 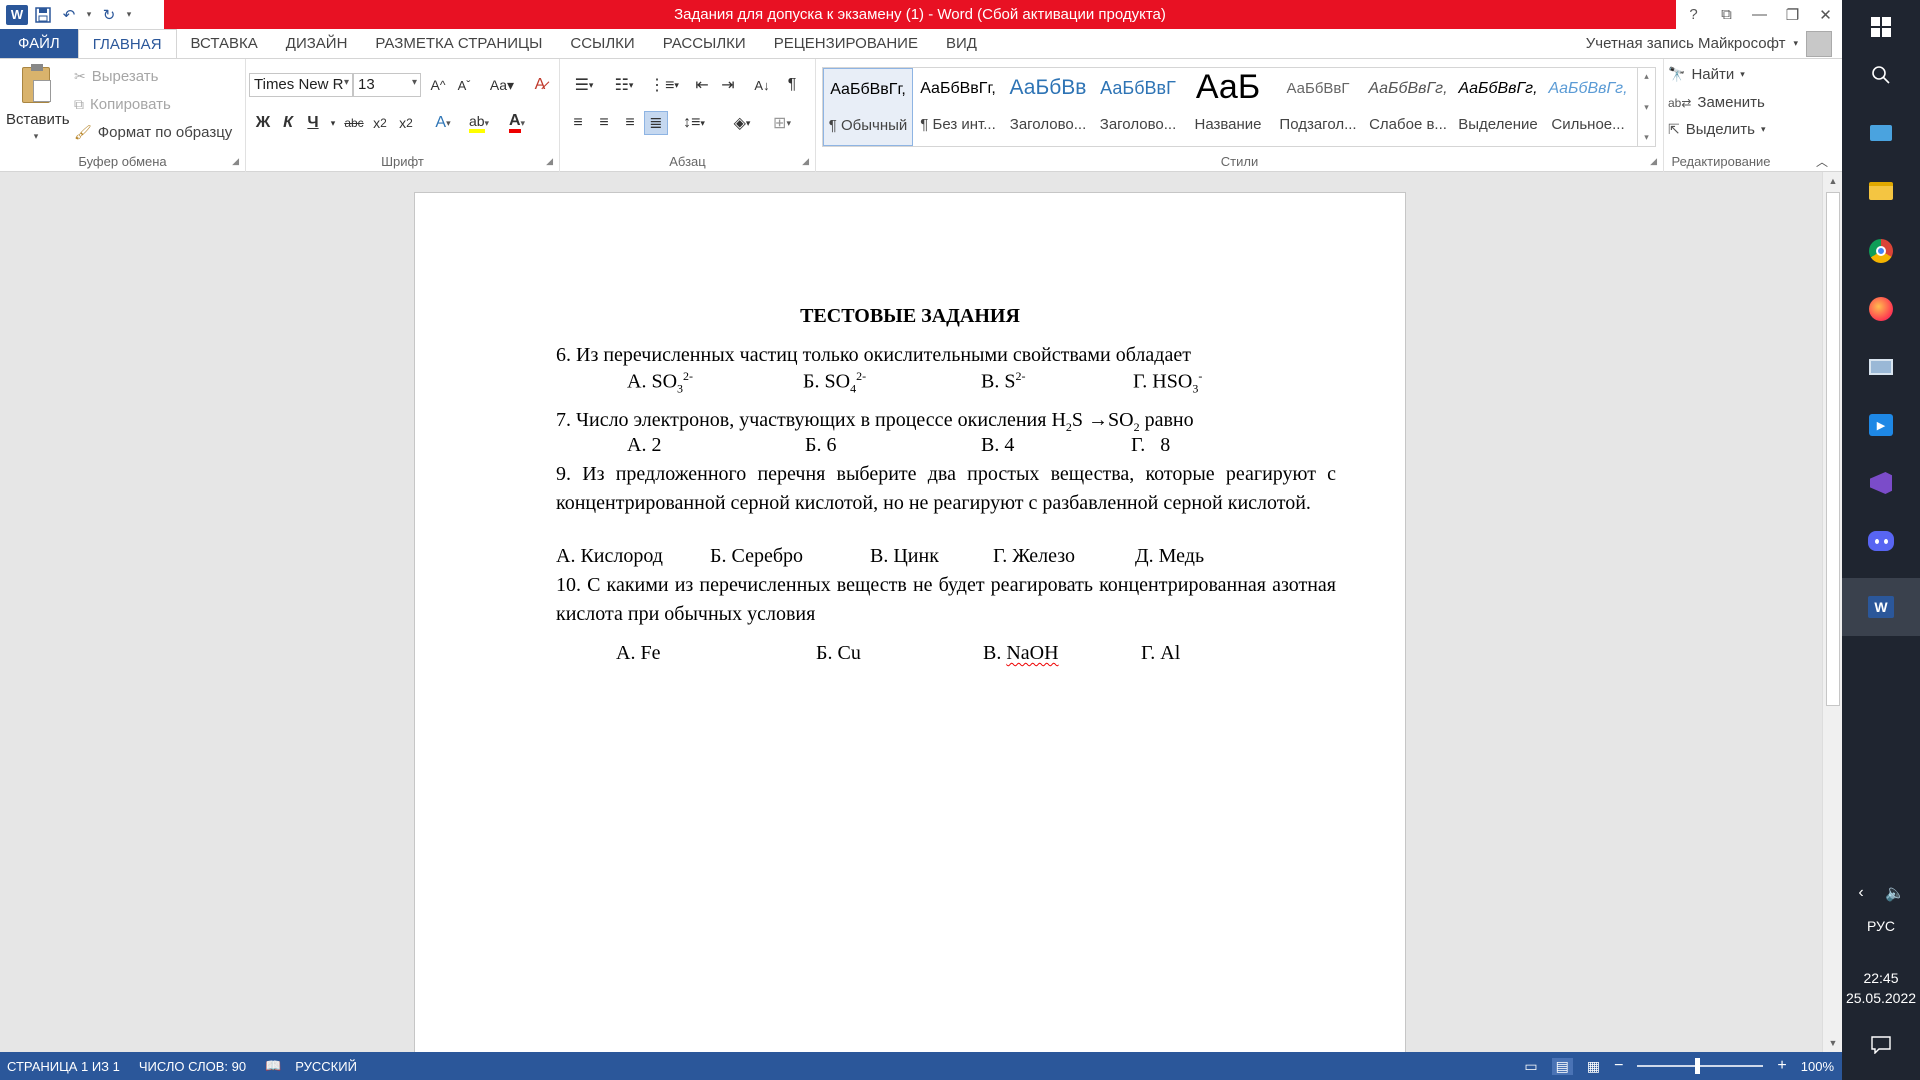 I want to click on zoom-slider-thumb, so click(x=1698, y=1066).